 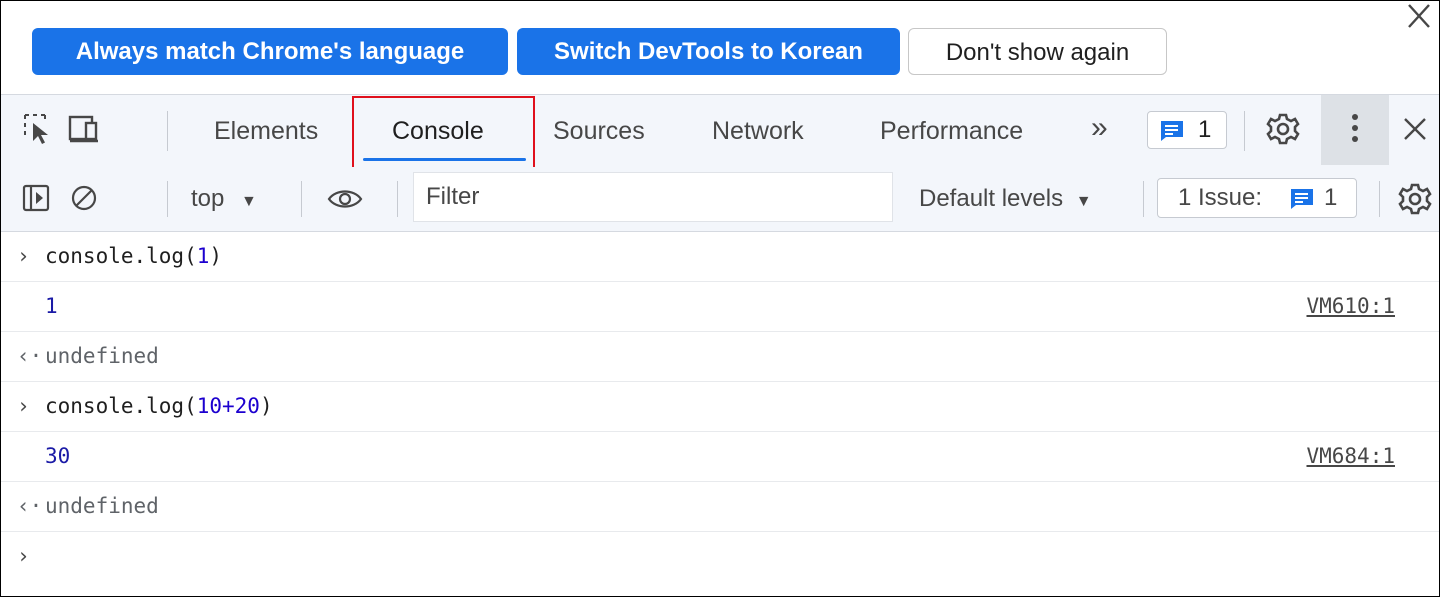 What do you see at coordinates (1220, 197) in the screenshot?
I see `issues-label: 1 Issue:` at bounding box center [1220, 197].